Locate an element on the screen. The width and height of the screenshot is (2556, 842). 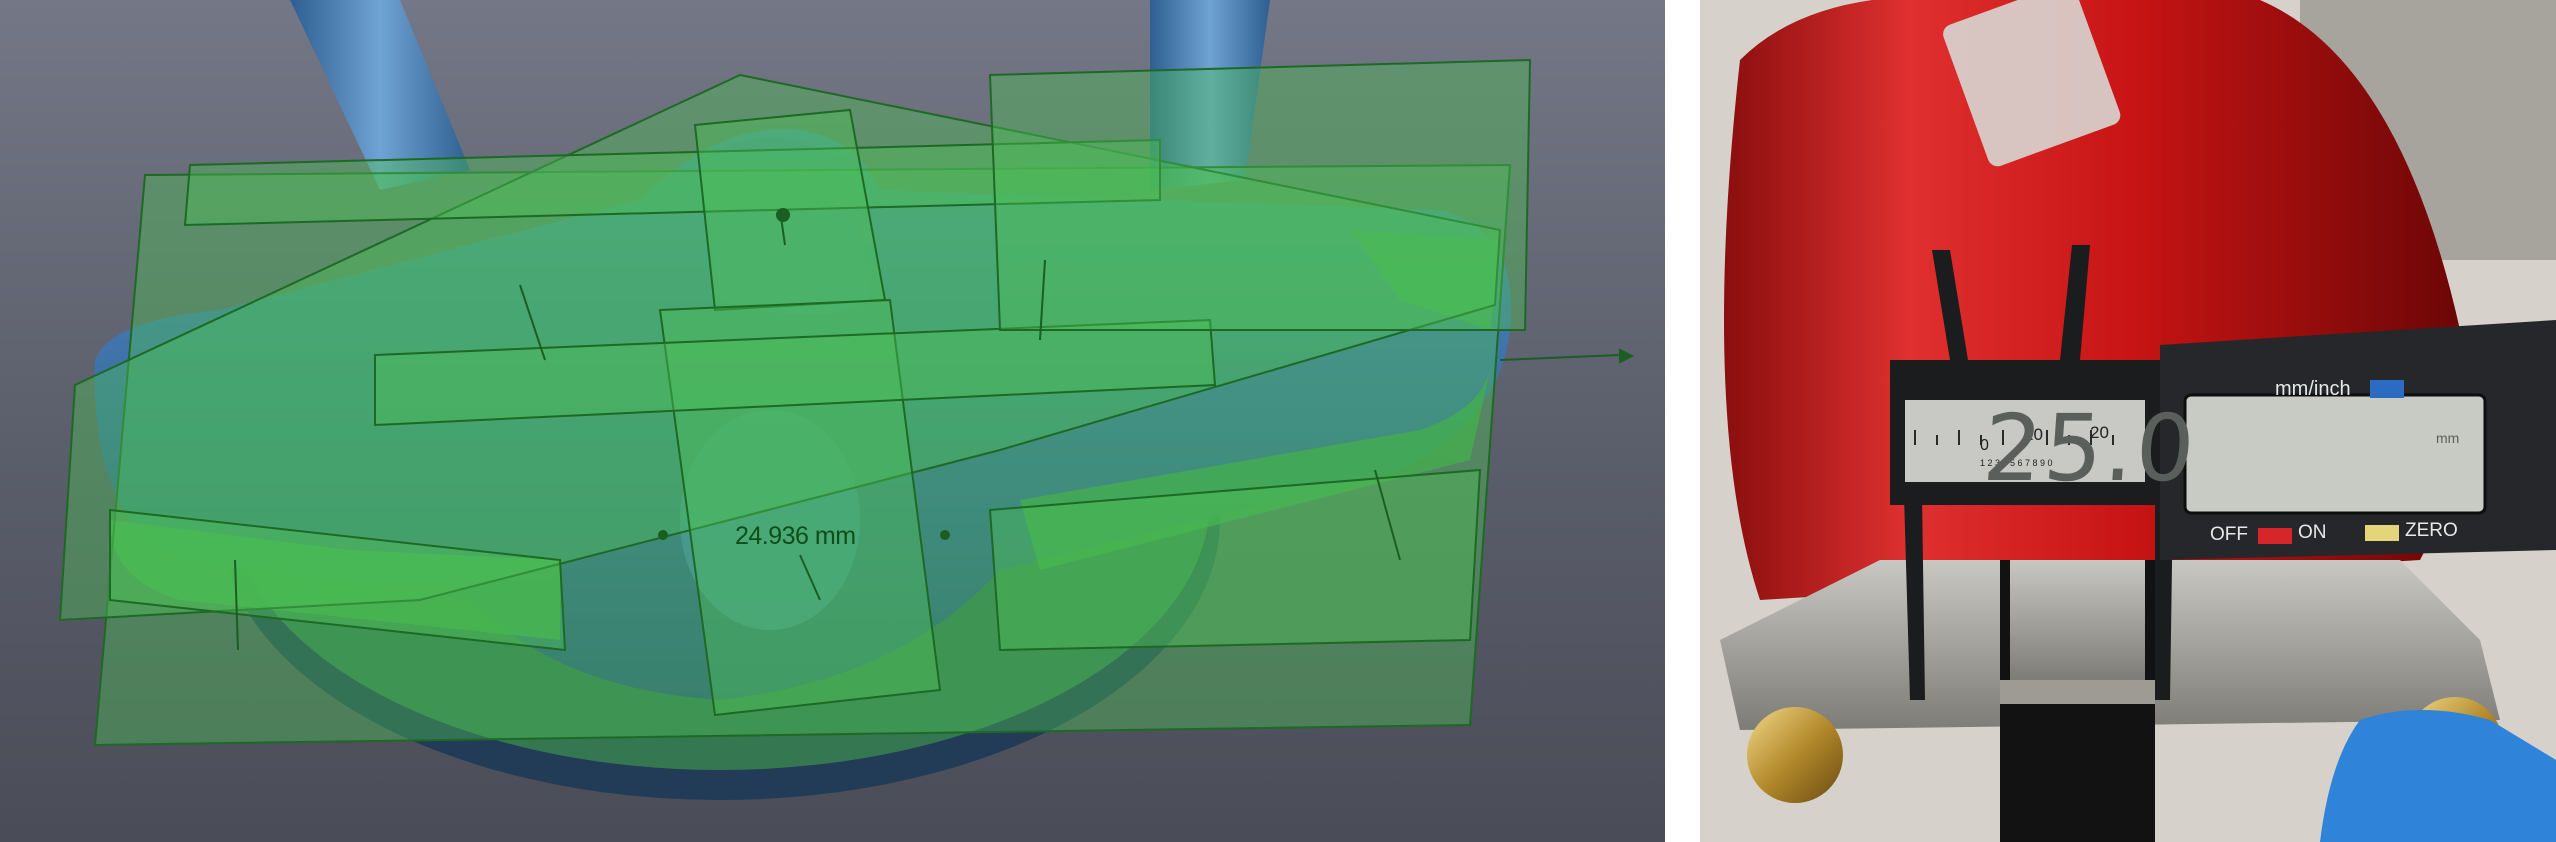
hose-fitting is located at coordinates (2077, 620).